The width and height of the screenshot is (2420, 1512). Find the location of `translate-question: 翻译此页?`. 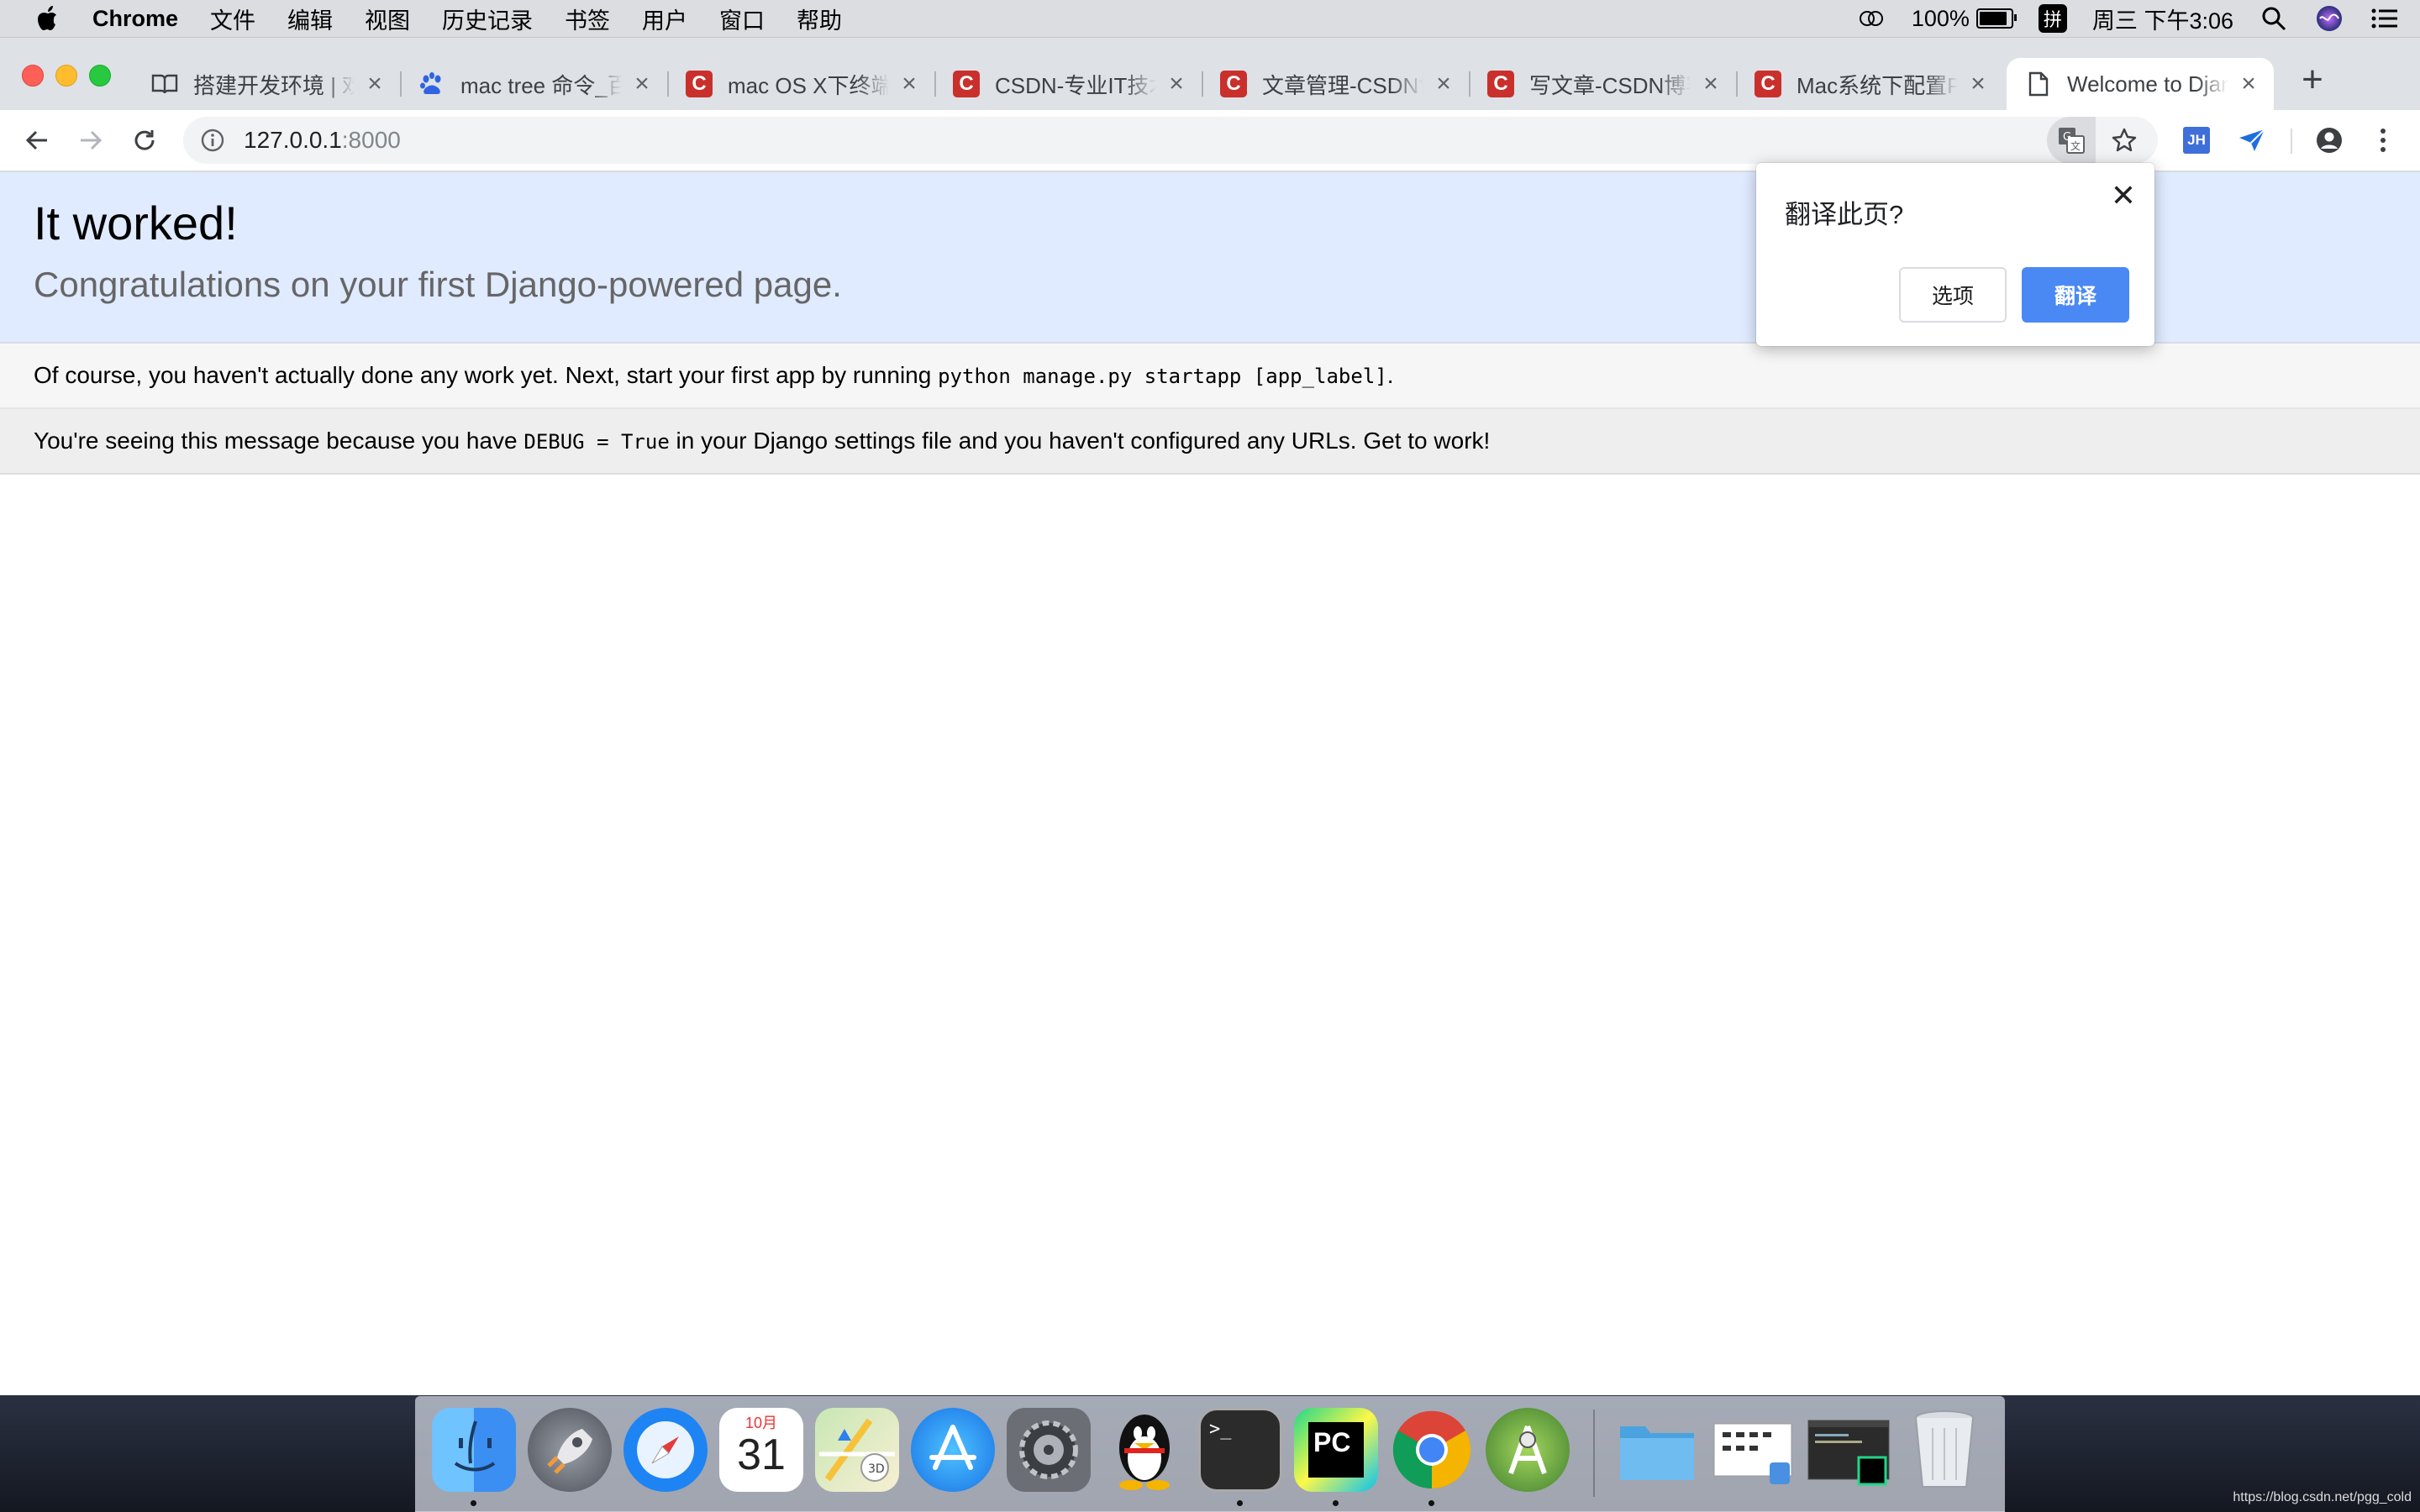

translate-question: 翻译此页? is located at coordinates (1845, 214).